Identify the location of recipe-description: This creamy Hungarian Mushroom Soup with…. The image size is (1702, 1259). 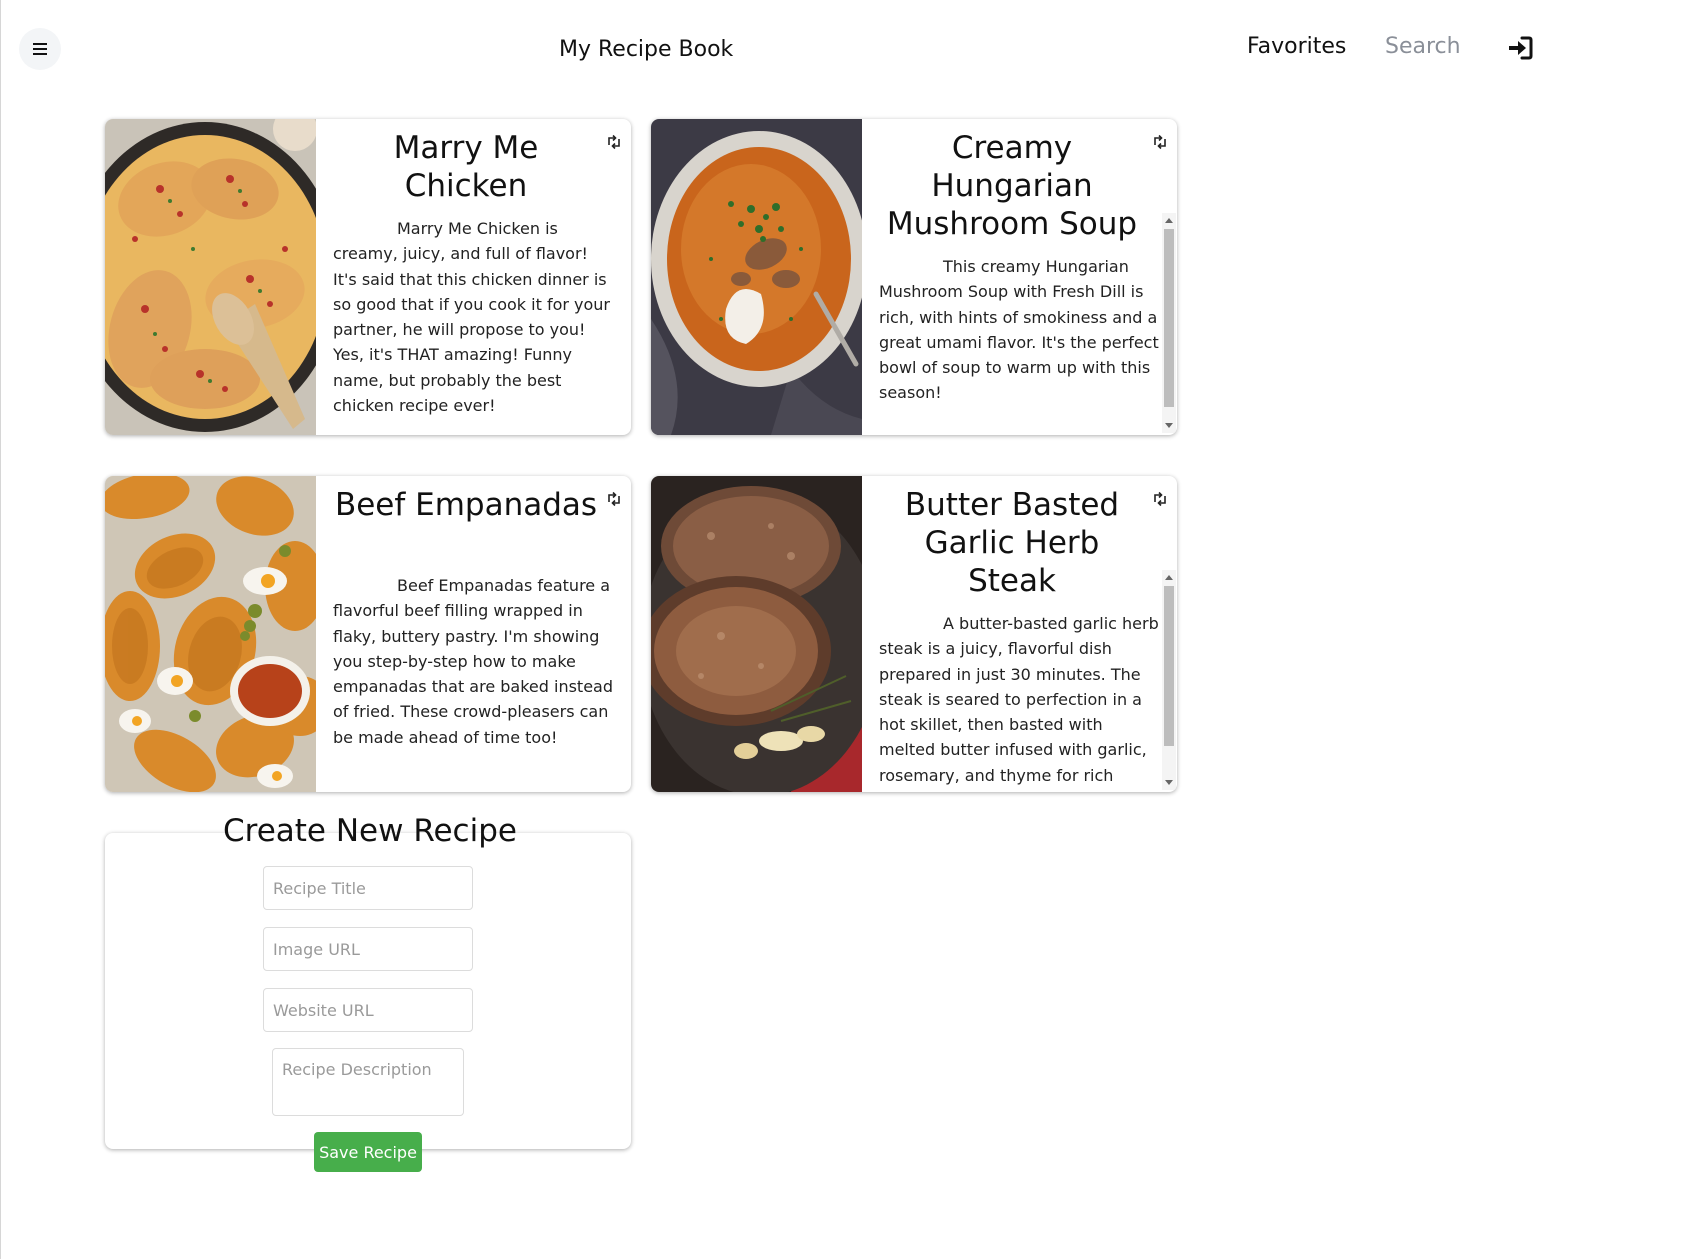
(1019, 330).